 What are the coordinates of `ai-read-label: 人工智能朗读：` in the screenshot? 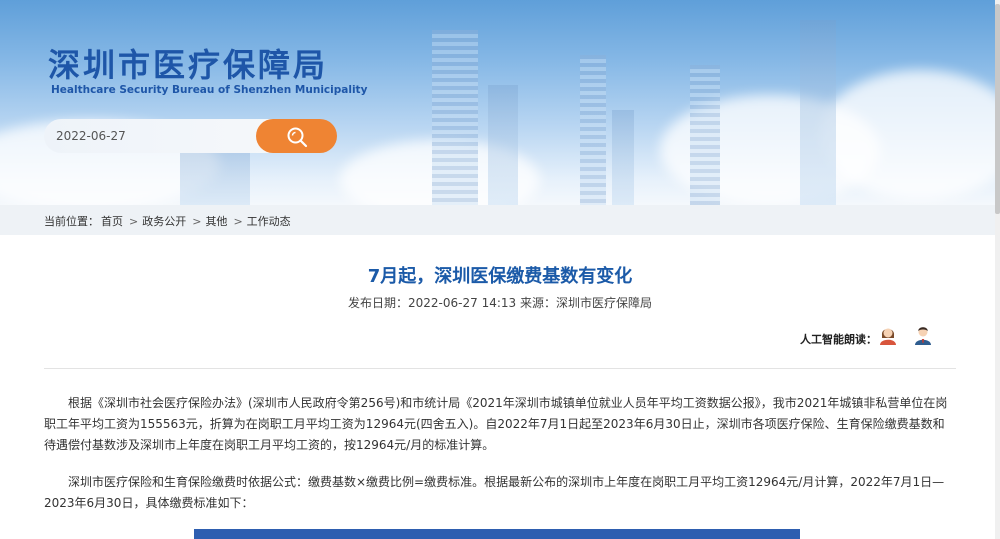 It's located at (838, 339).